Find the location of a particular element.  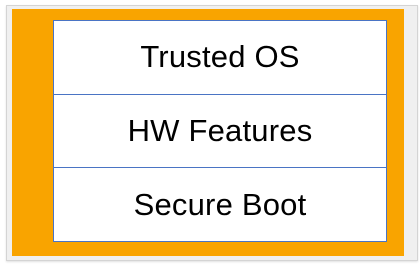

layer-label: HW Features is located at coordinates (220, 130).